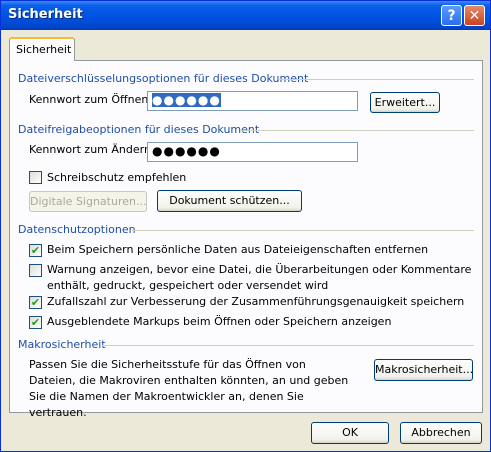 Image resolution: width=491 pixels, height=452 pixels. Describe the element at coordinates (245, 15) in the screenshot. I see `title-bar: Sicherheit ? ✕` at that location.